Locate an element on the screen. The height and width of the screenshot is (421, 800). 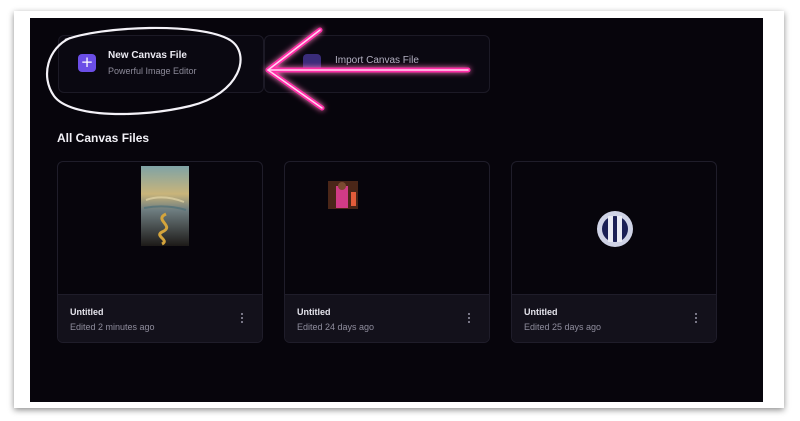
highlight-ellipse is located at coordinates (143, 71).